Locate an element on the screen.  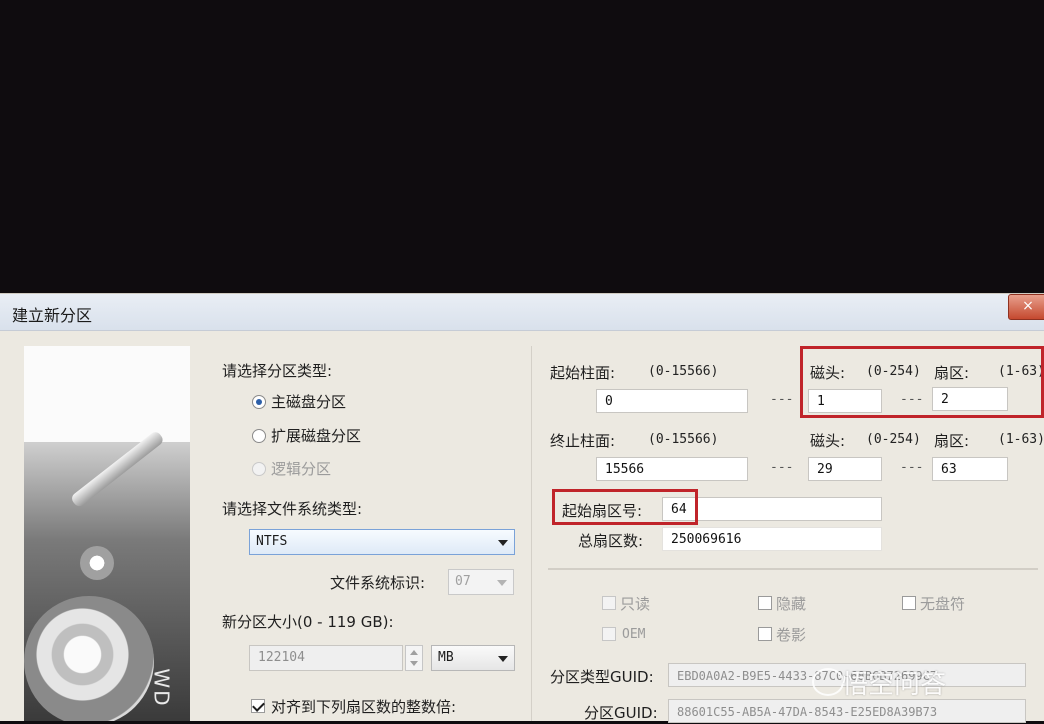
watermark-logo-icon is located at coordinates (828, 682).